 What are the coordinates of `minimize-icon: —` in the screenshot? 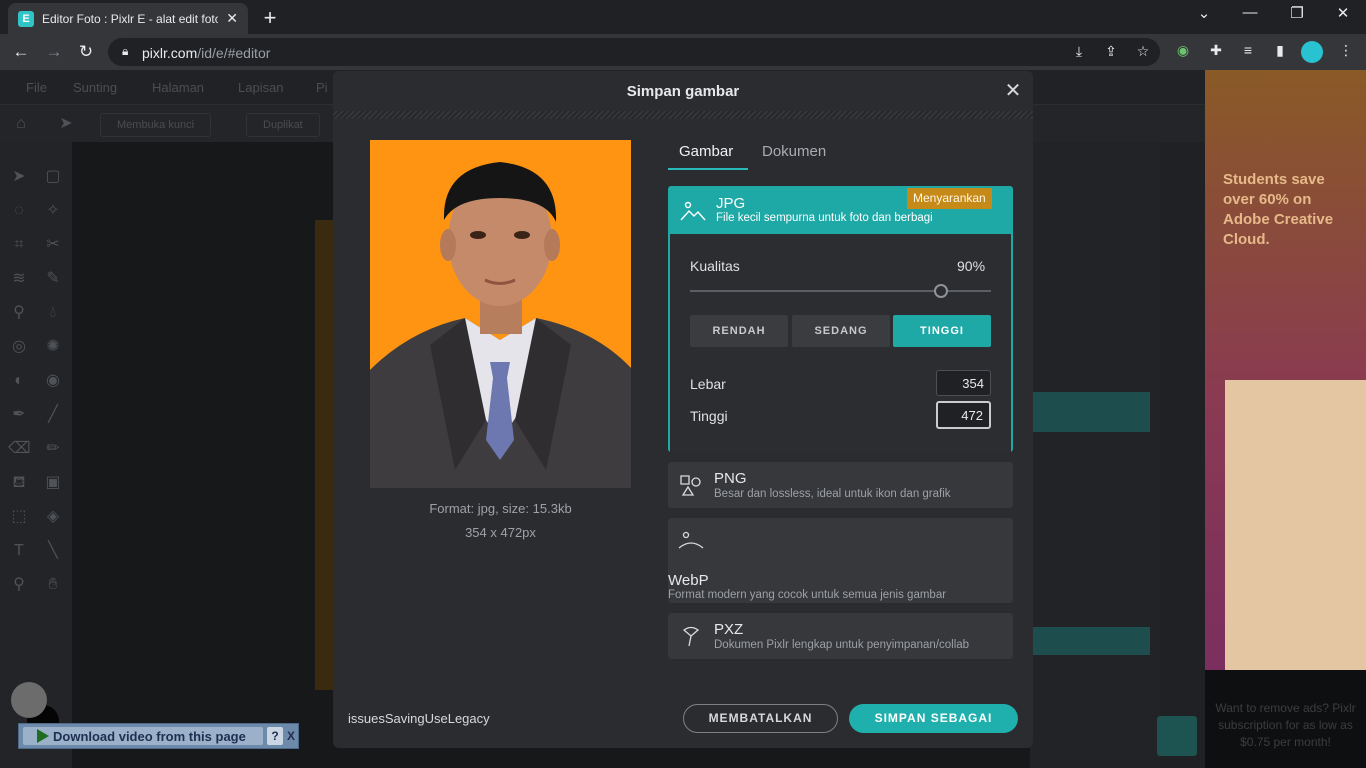 It's located at (1250, 12).